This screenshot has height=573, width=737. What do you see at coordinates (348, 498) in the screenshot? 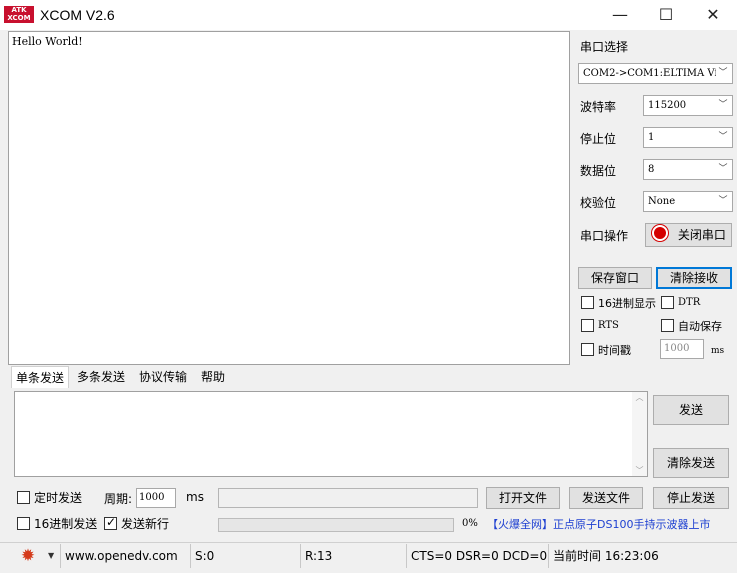
I see `file-path-input` at bounding box center [348, 498].